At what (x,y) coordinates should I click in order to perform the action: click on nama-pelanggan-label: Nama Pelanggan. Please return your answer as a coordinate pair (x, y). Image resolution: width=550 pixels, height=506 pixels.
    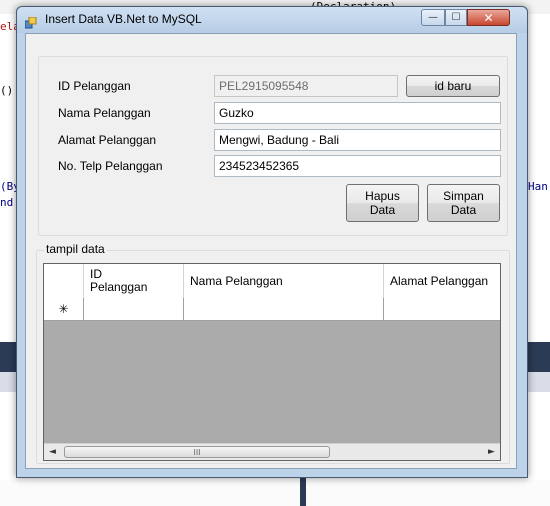
    Looking at the image, I should click on (104, 113).